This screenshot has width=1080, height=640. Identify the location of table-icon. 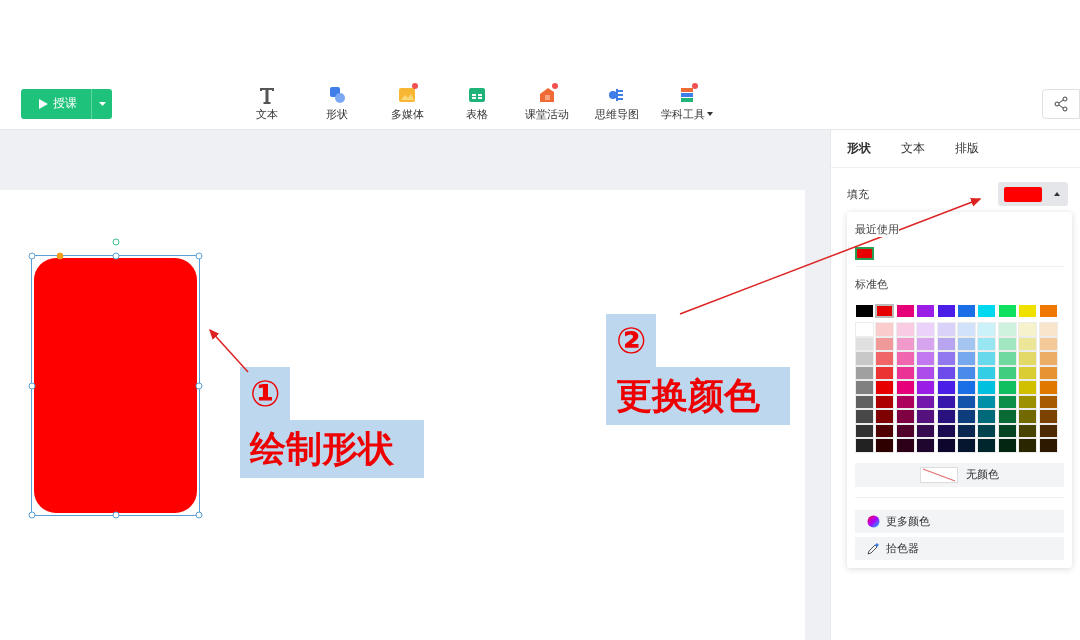
(477, 94).